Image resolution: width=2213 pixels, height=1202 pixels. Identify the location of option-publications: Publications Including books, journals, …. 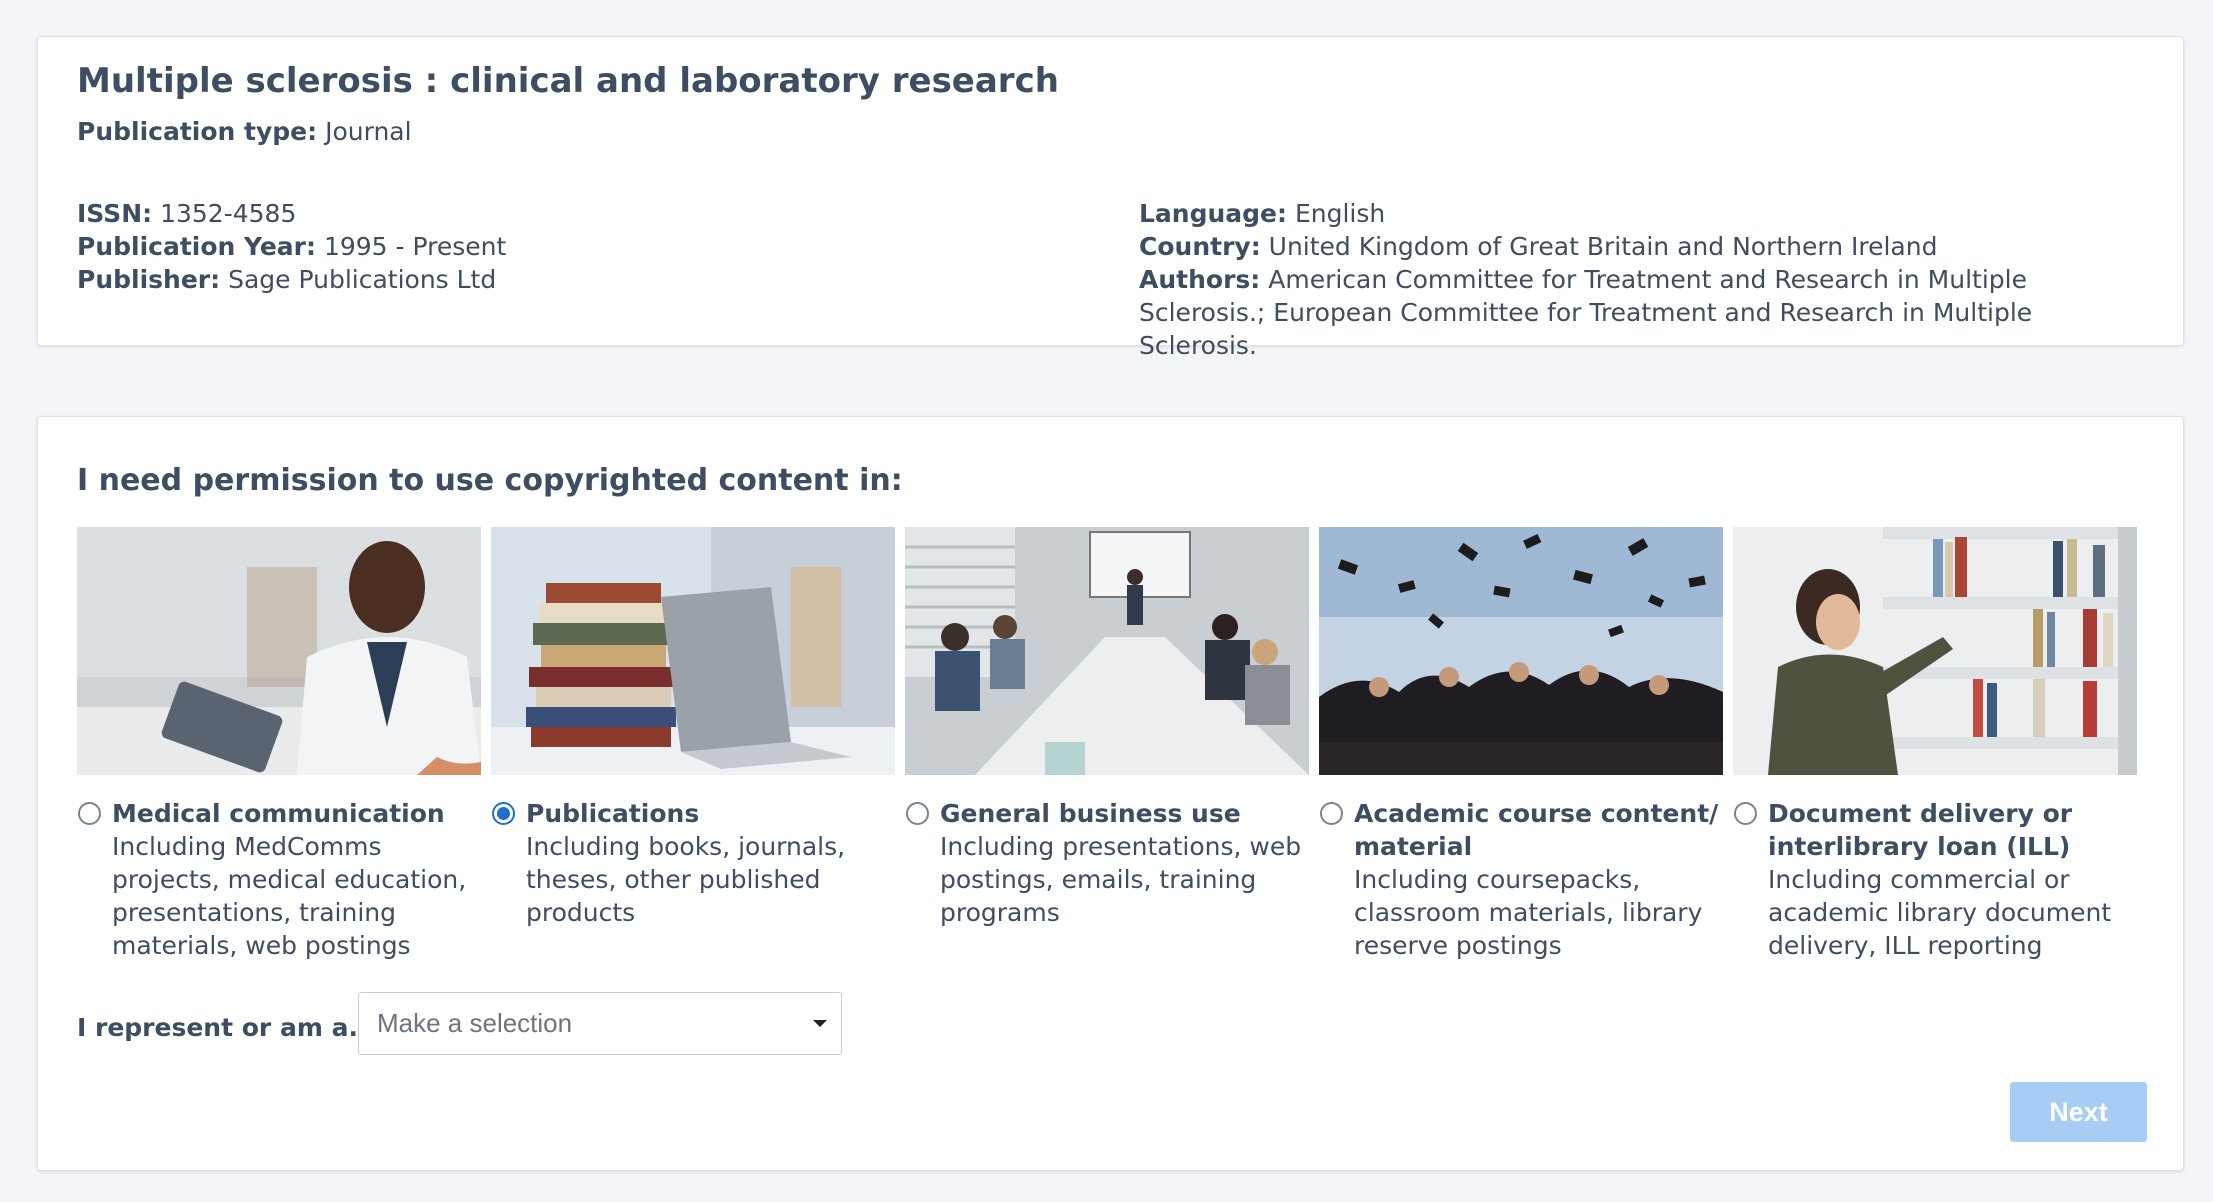
(693, 728).